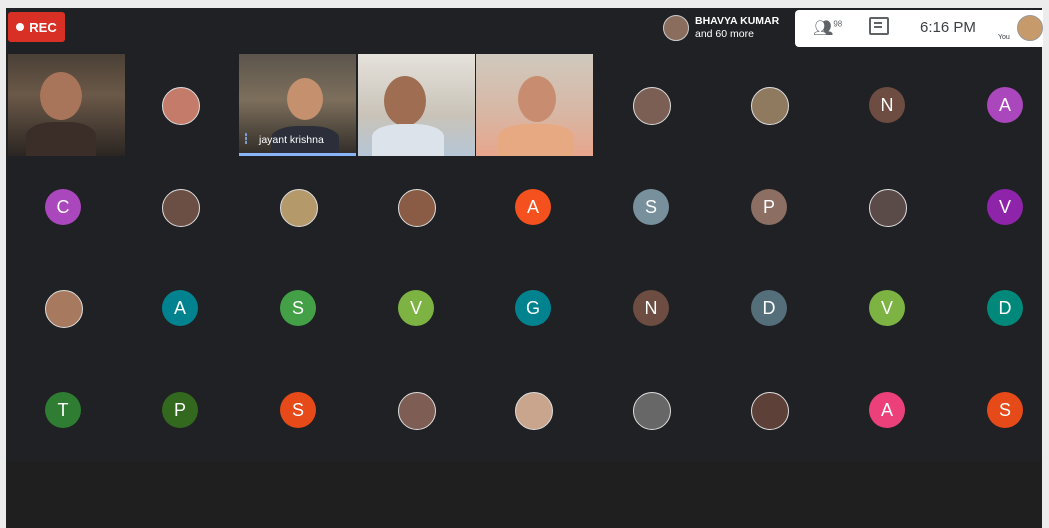 This screenshot has height=528, width=1049. I want to click on participant-initial: G, so click(532, 307).